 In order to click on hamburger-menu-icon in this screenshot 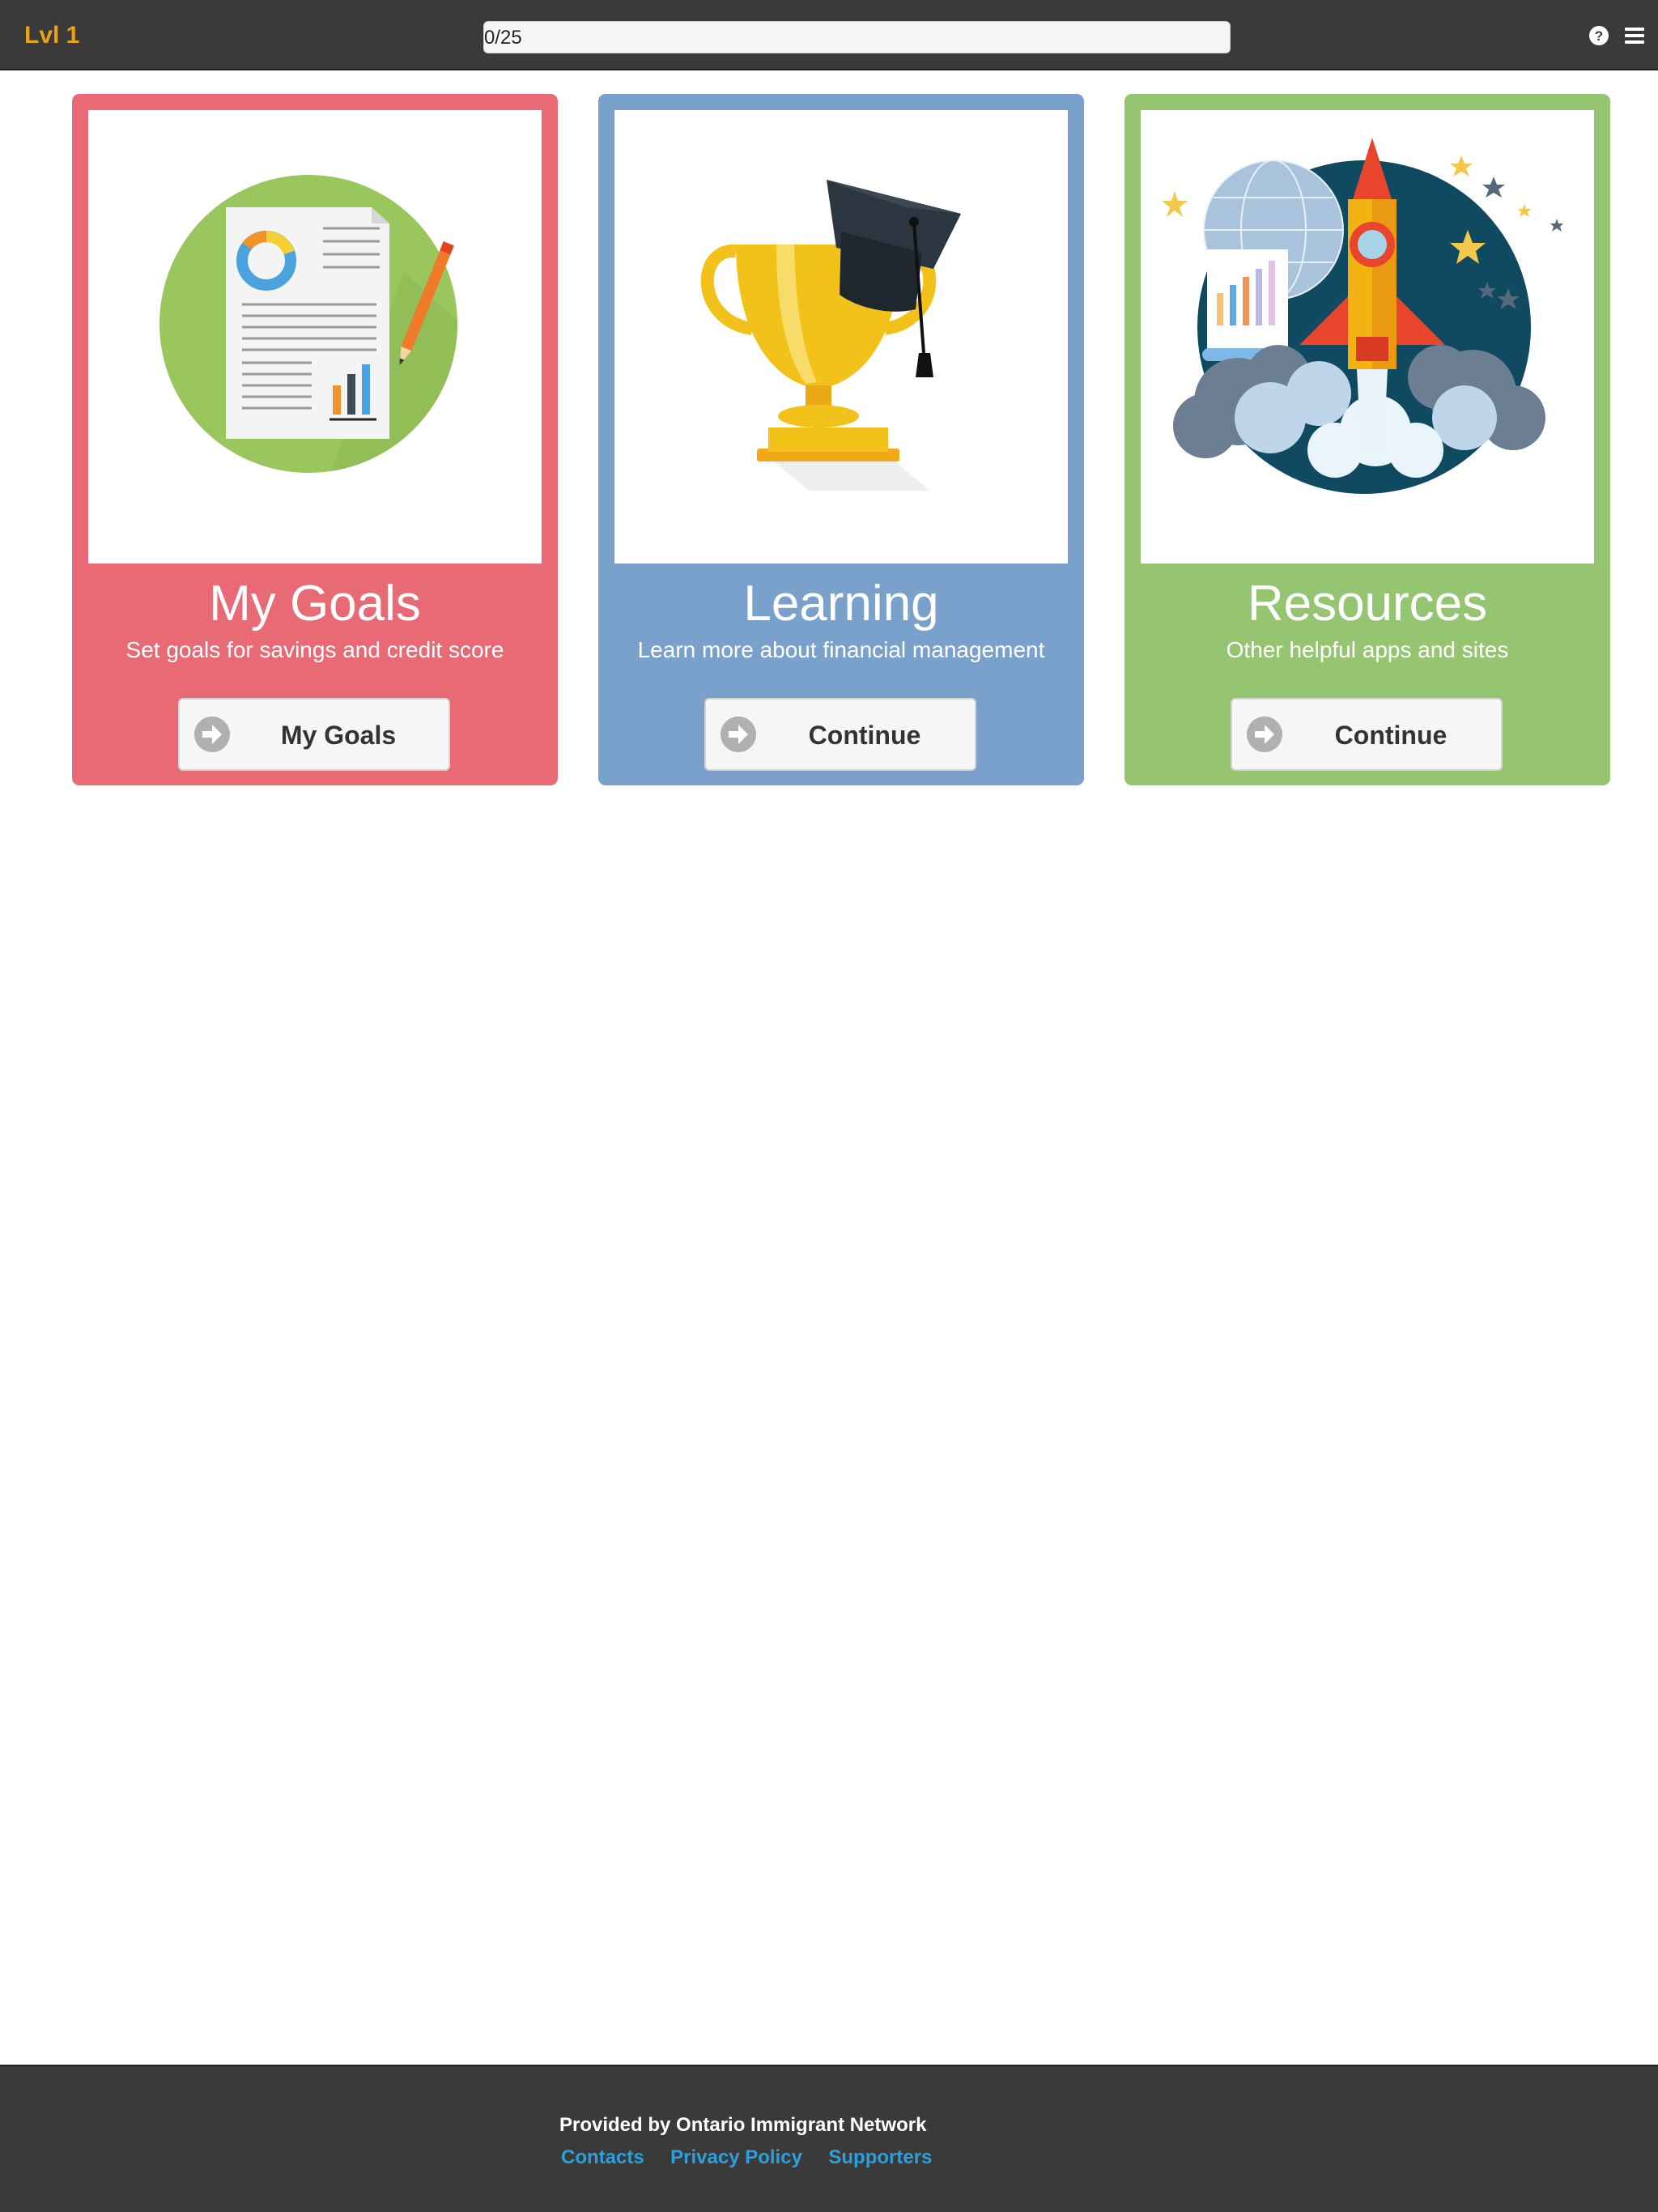, I will do `click(1634, 36)`.